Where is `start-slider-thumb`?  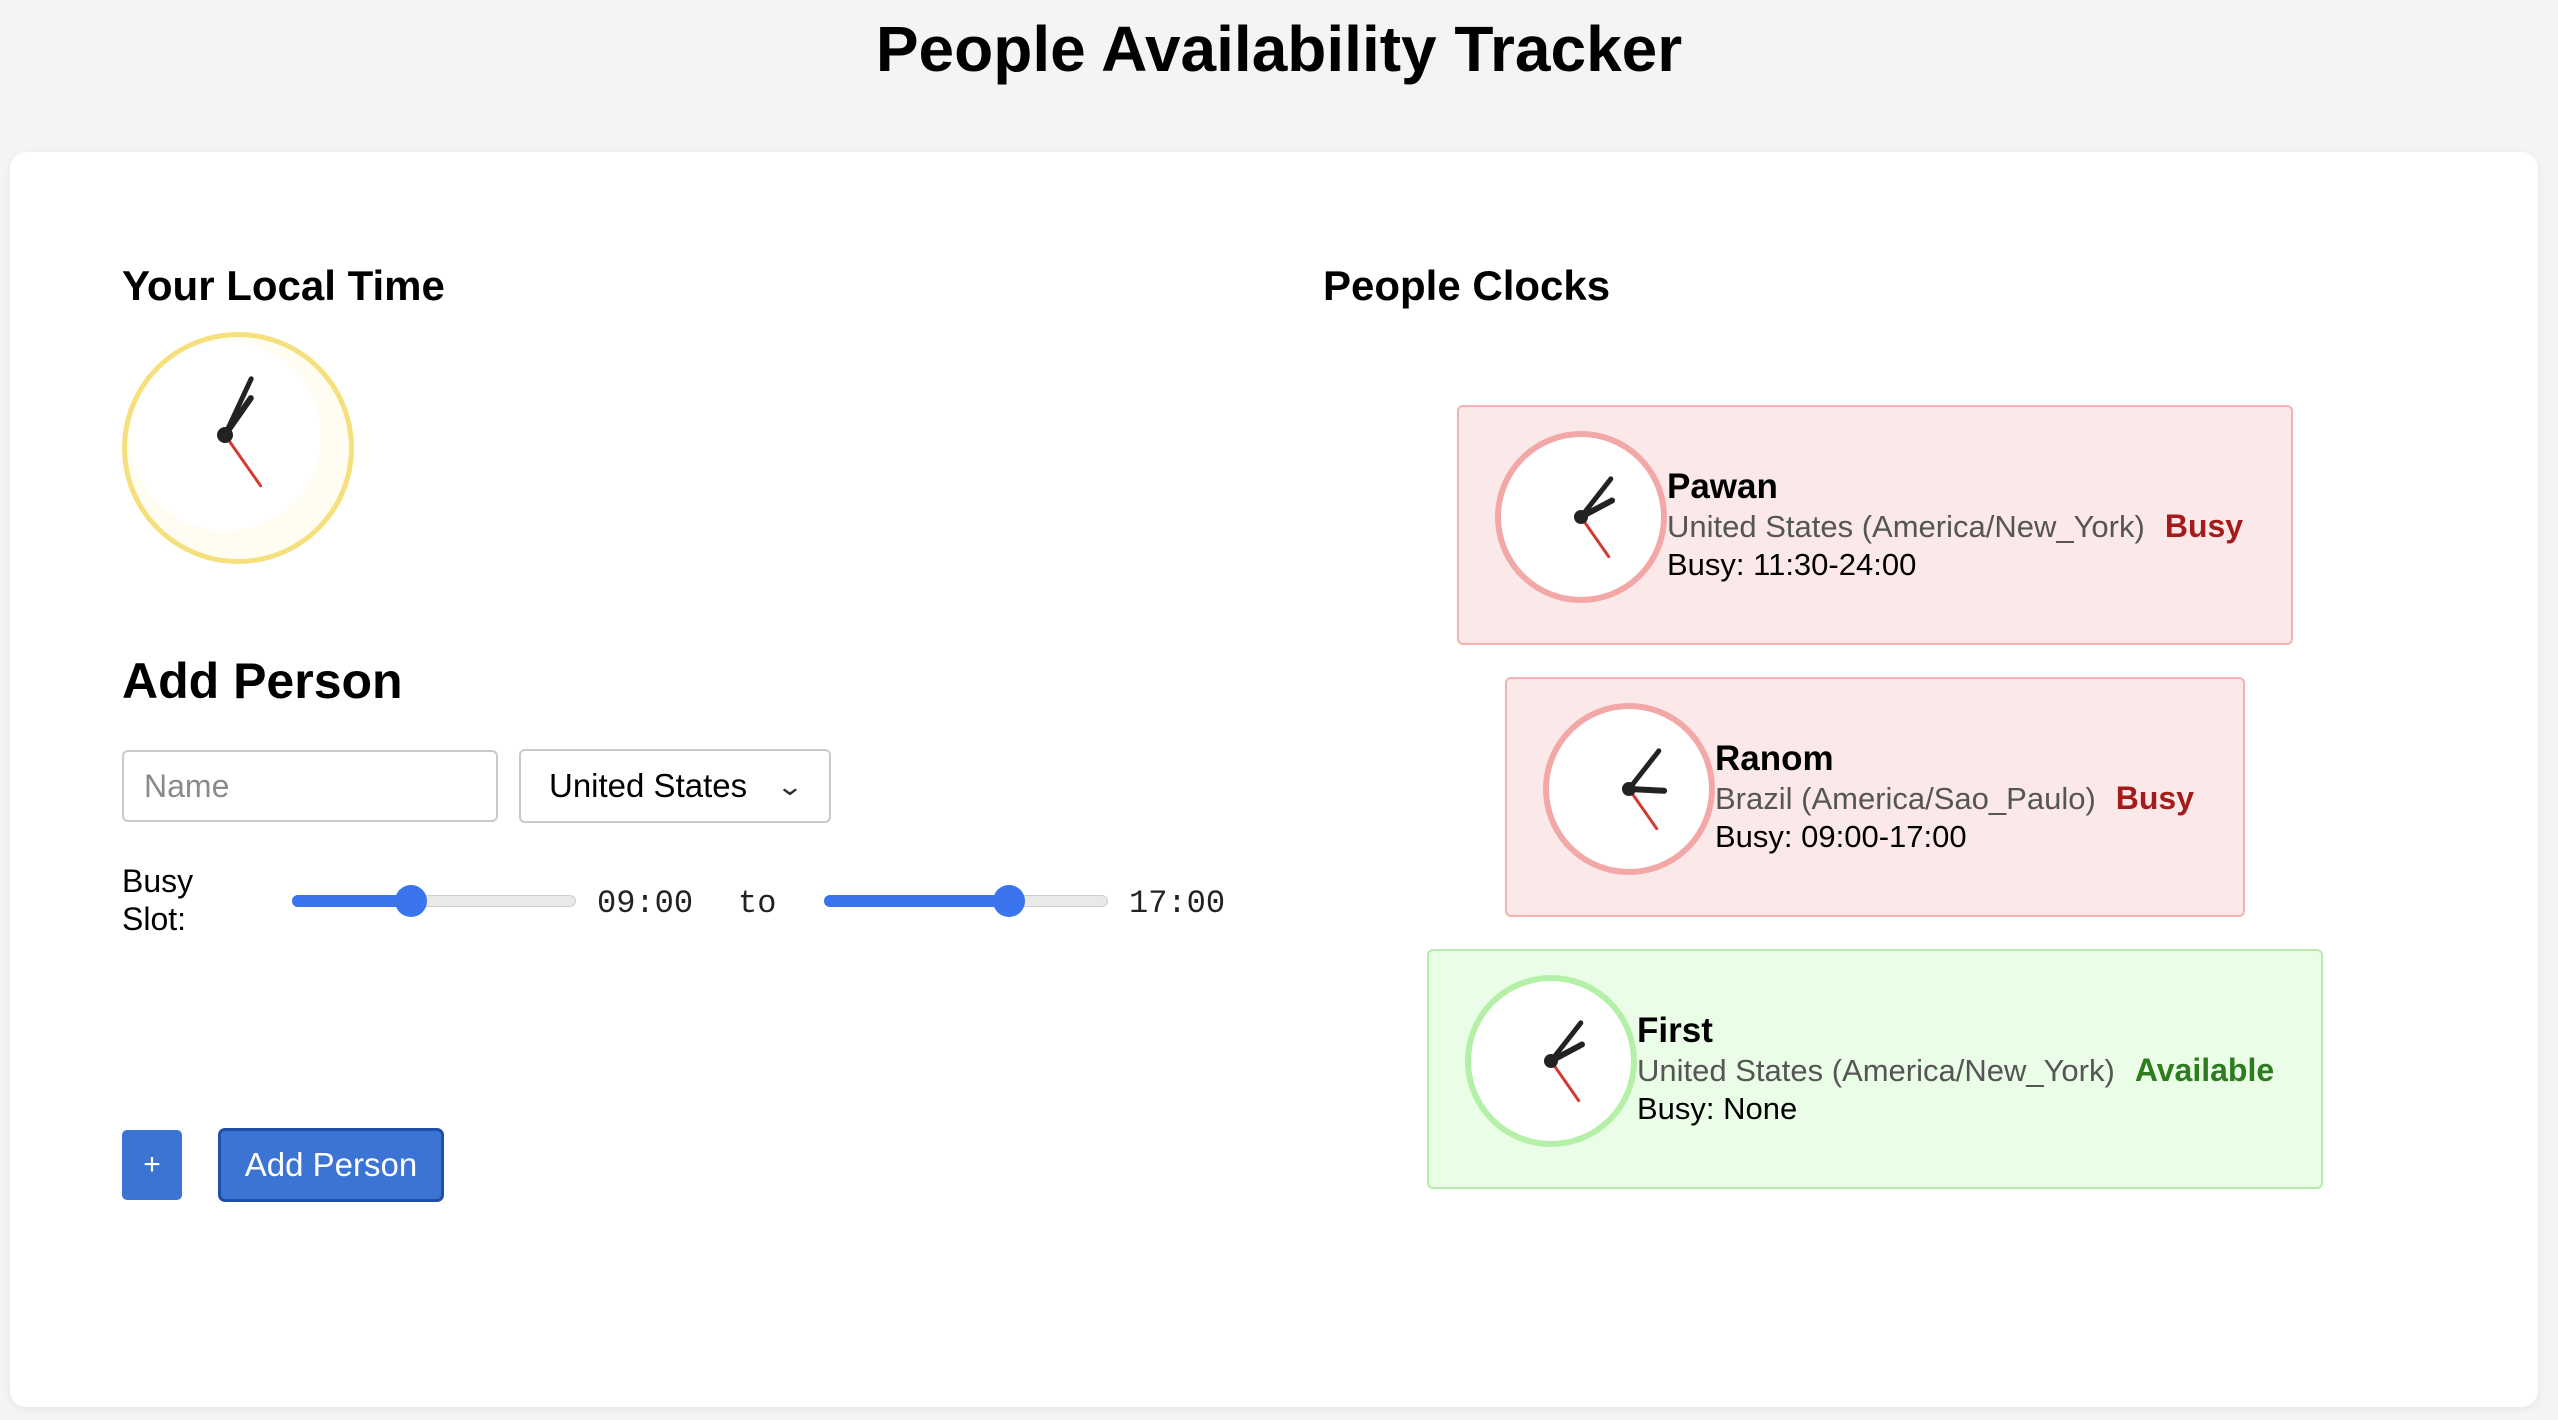
start-slider-thumb is located at coordinates (411, 901).